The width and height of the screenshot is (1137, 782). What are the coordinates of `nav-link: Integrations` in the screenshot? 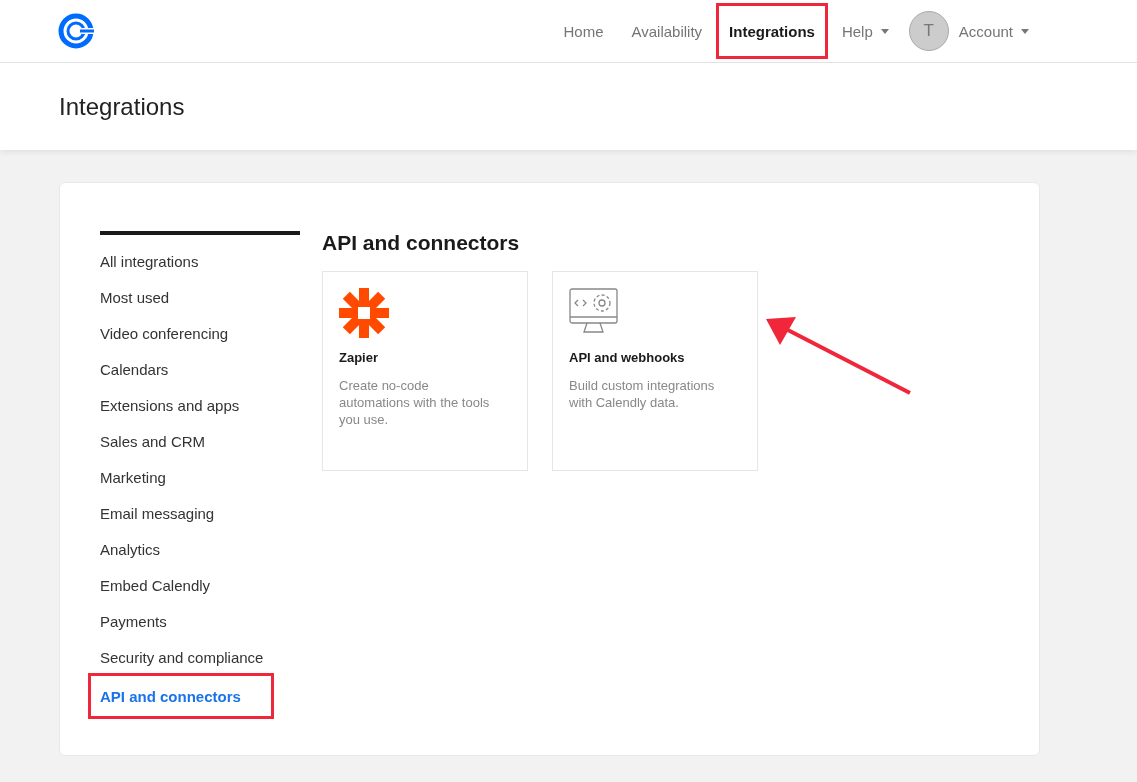 It's located at (772, 31).